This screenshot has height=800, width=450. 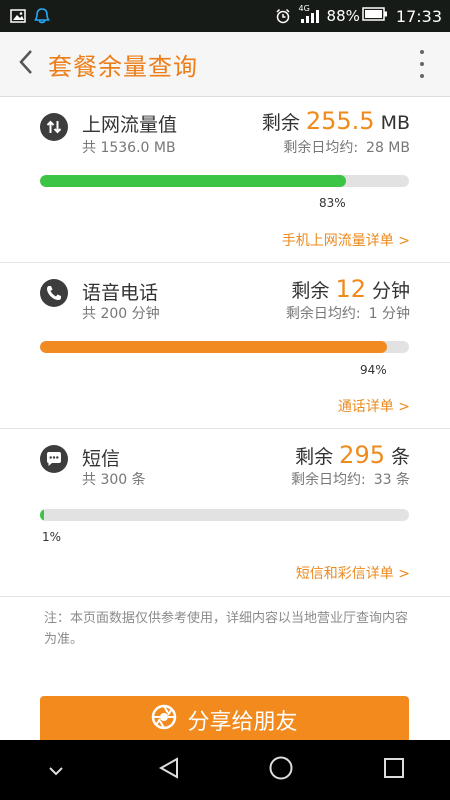 What do you see at coordinates (309, 14) in the screenshot?
I see `signal-icon: 4G` at bounding box center [309, 14].